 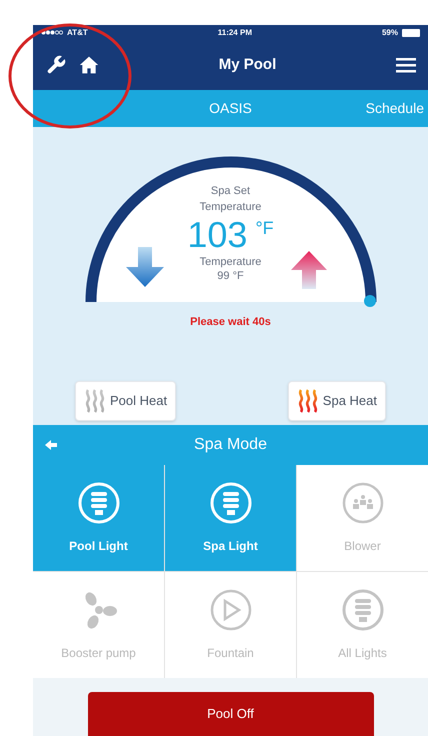 What do you see at coordinates (337, 400) in the screenshot?
I see `heat-button: Spa Heat` at bounding box center [337, 400].